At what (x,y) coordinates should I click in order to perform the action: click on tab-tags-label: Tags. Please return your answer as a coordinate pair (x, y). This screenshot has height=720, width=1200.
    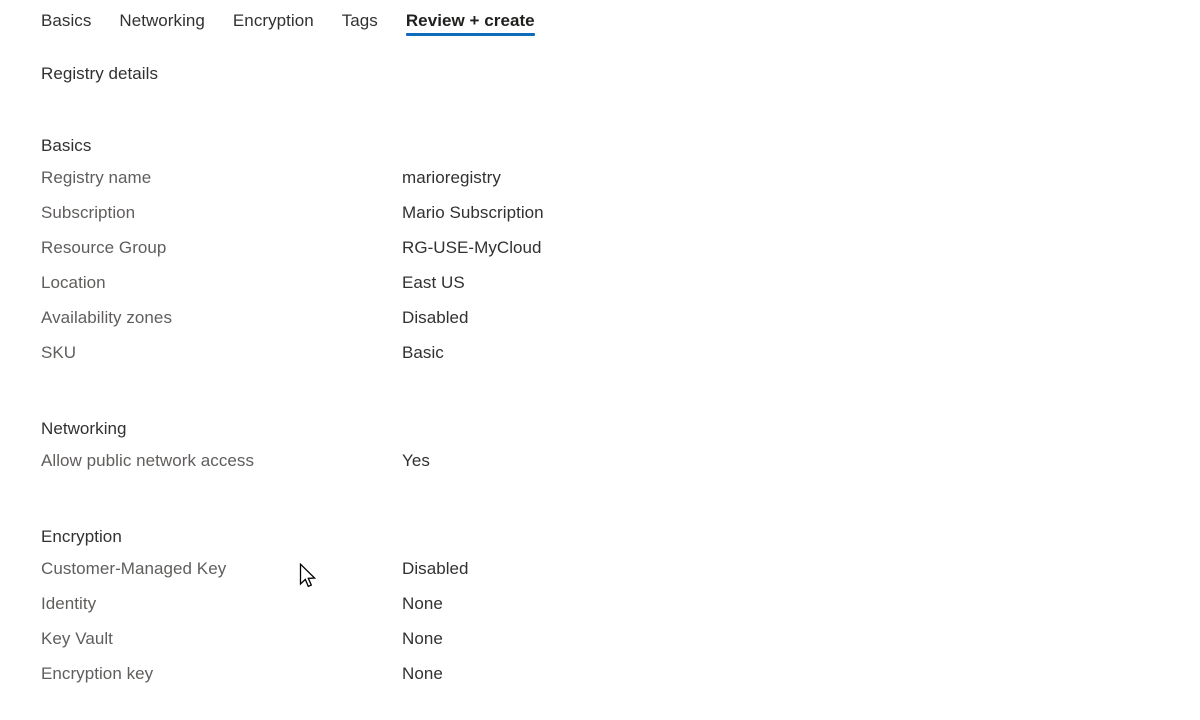
    Looking at the image, I should click on (359, 20).